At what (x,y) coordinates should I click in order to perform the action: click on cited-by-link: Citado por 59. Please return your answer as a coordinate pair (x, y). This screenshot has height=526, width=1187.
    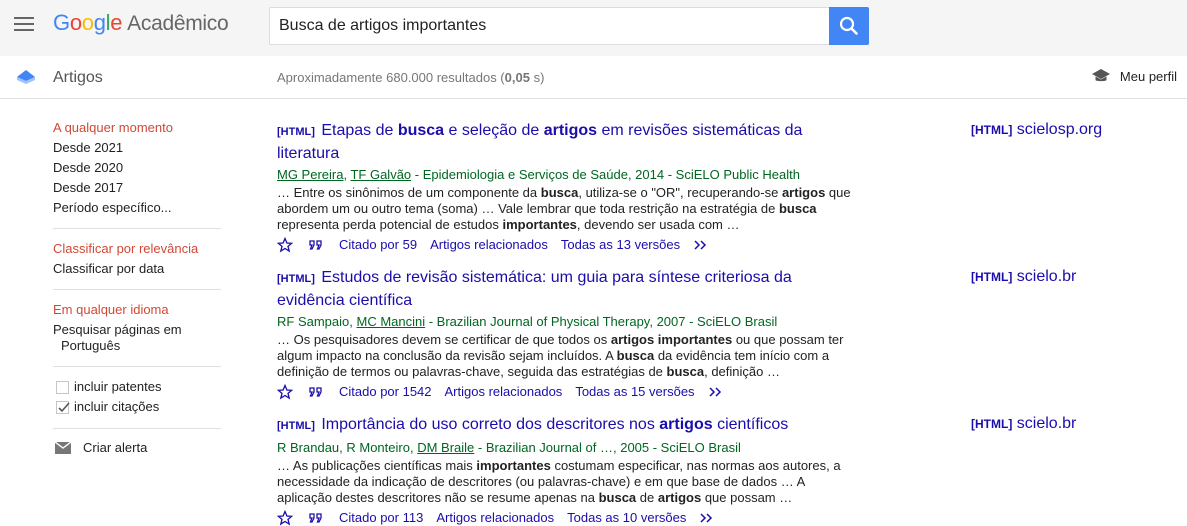
    Looking at the image, I should click on (378, 245).